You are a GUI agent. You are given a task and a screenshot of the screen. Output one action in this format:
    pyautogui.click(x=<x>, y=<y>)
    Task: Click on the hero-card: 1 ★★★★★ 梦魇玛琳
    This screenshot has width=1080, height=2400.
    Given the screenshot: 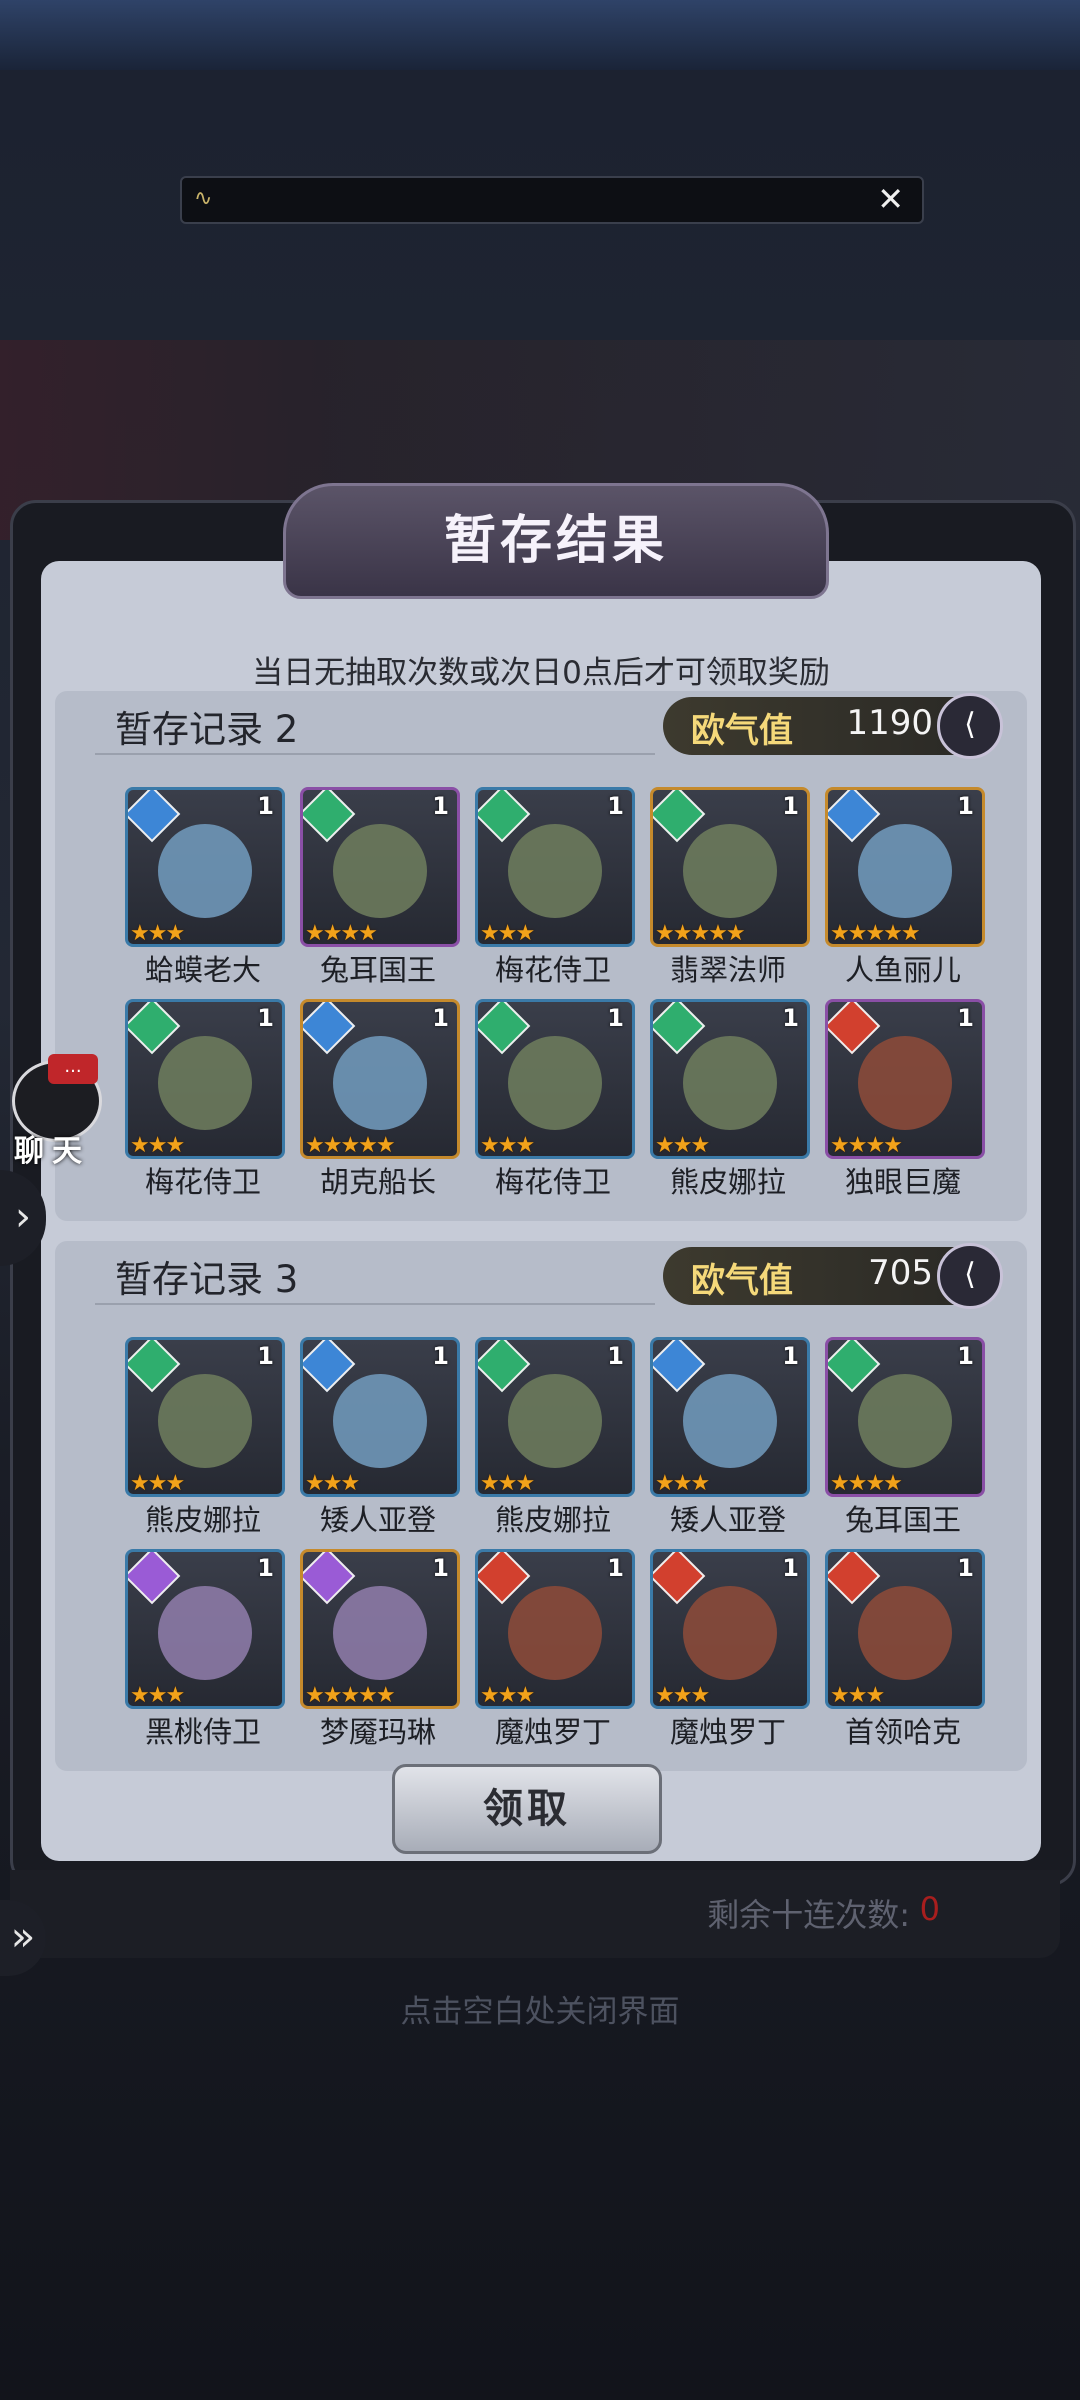 What is the action you would take?
    pyautogui.click(x=380, y=1649)
    